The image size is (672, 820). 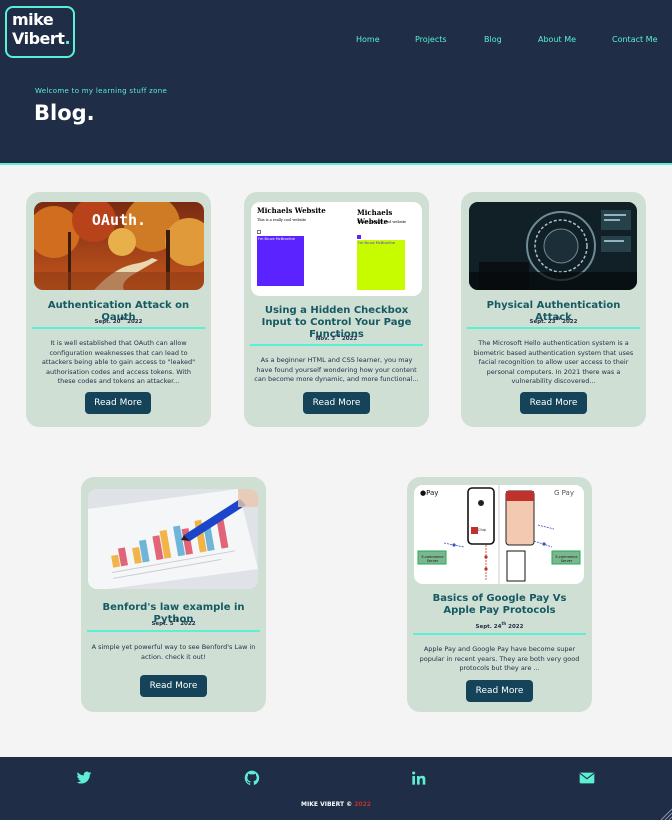 What do you see at coordinates (482, 530) in the screenshot?
I see `chip-label: Chip` at bounding box center [482, 530].